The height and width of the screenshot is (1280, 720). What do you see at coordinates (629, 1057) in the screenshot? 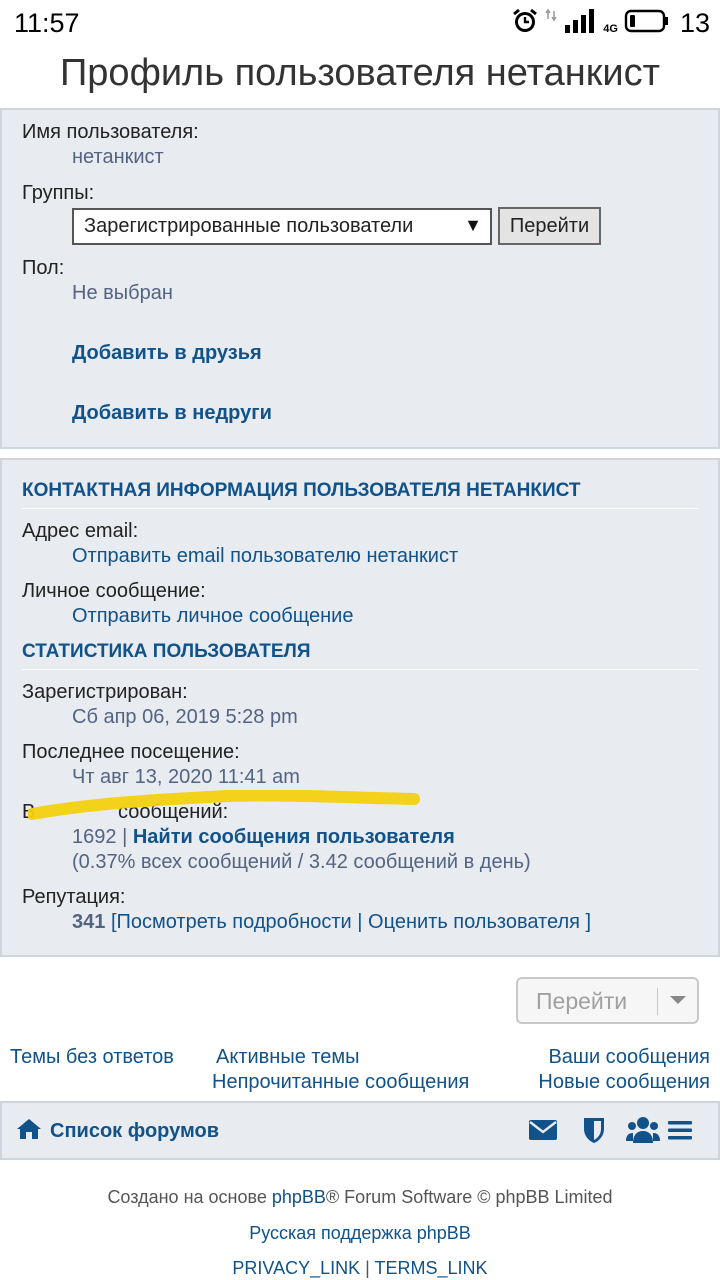
I see `your-posts-link: Ваши сообщения` at bounding box center [629, 1057].